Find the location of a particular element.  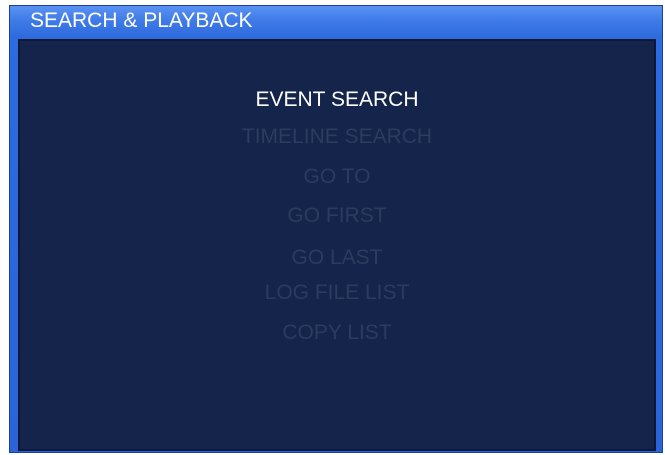

menu-item-go-first: GO FIRST is located at coordinates (337, 216).